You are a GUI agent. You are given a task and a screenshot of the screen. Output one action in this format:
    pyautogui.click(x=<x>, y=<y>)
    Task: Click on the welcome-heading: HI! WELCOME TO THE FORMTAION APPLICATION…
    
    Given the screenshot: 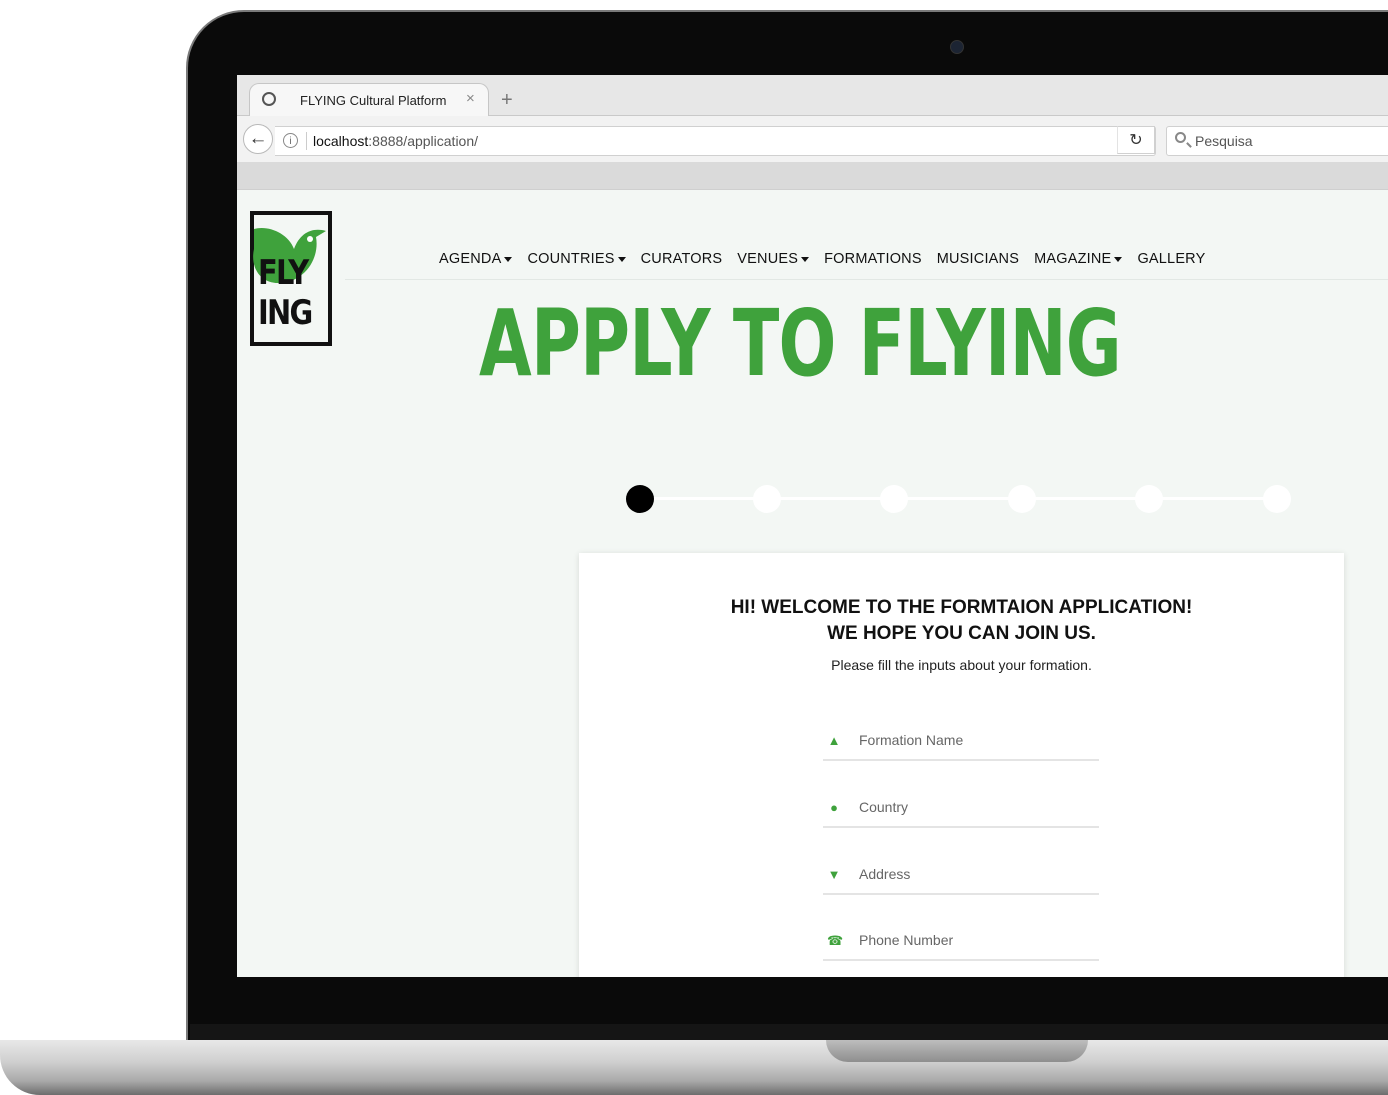 What is the action you would take?
    pyautogui.click(x=961, y=621)
    